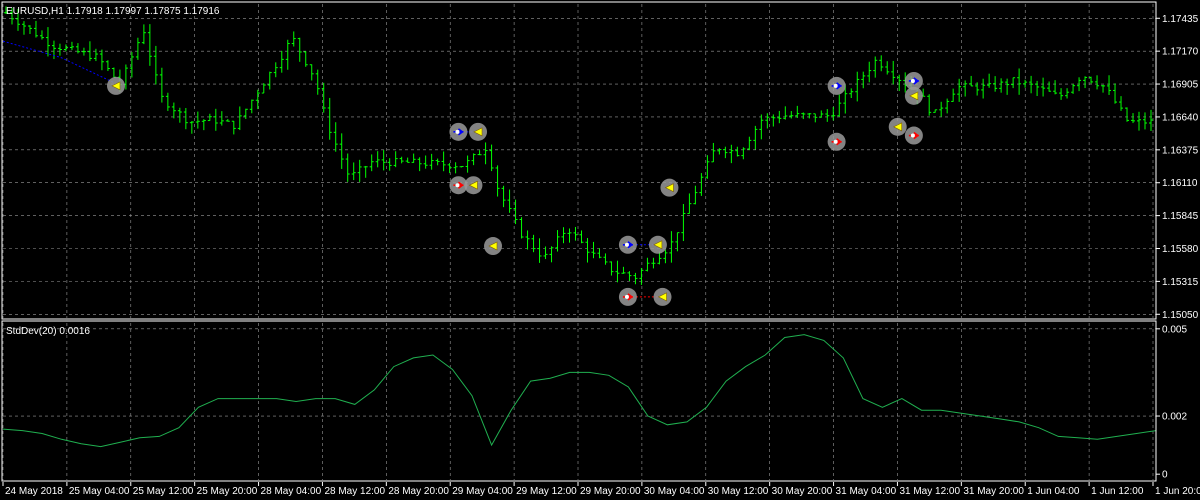 The height and width of the screenshot is (500, 1200). I want to click on time-tick-label: 28 May 12:00, so click(354, 491).